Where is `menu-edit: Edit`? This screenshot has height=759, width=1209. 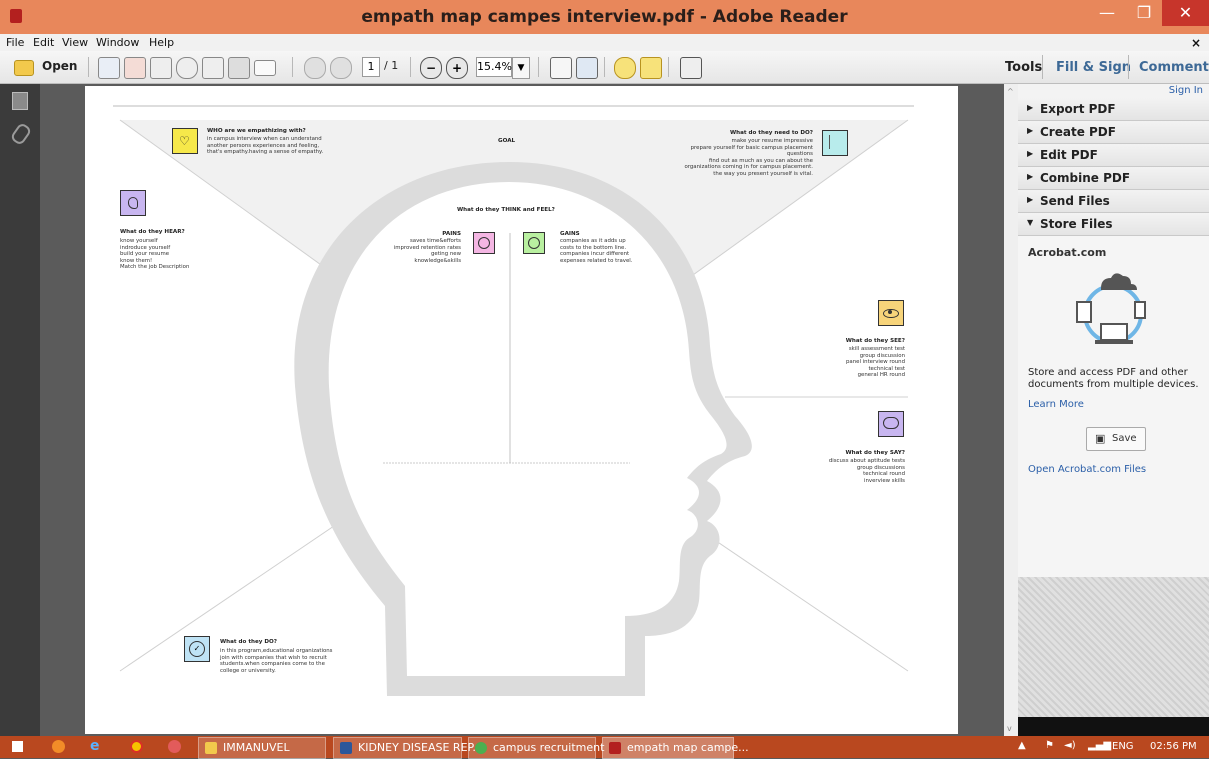 menu-edit: Edit is located at coordinates (43, 42).